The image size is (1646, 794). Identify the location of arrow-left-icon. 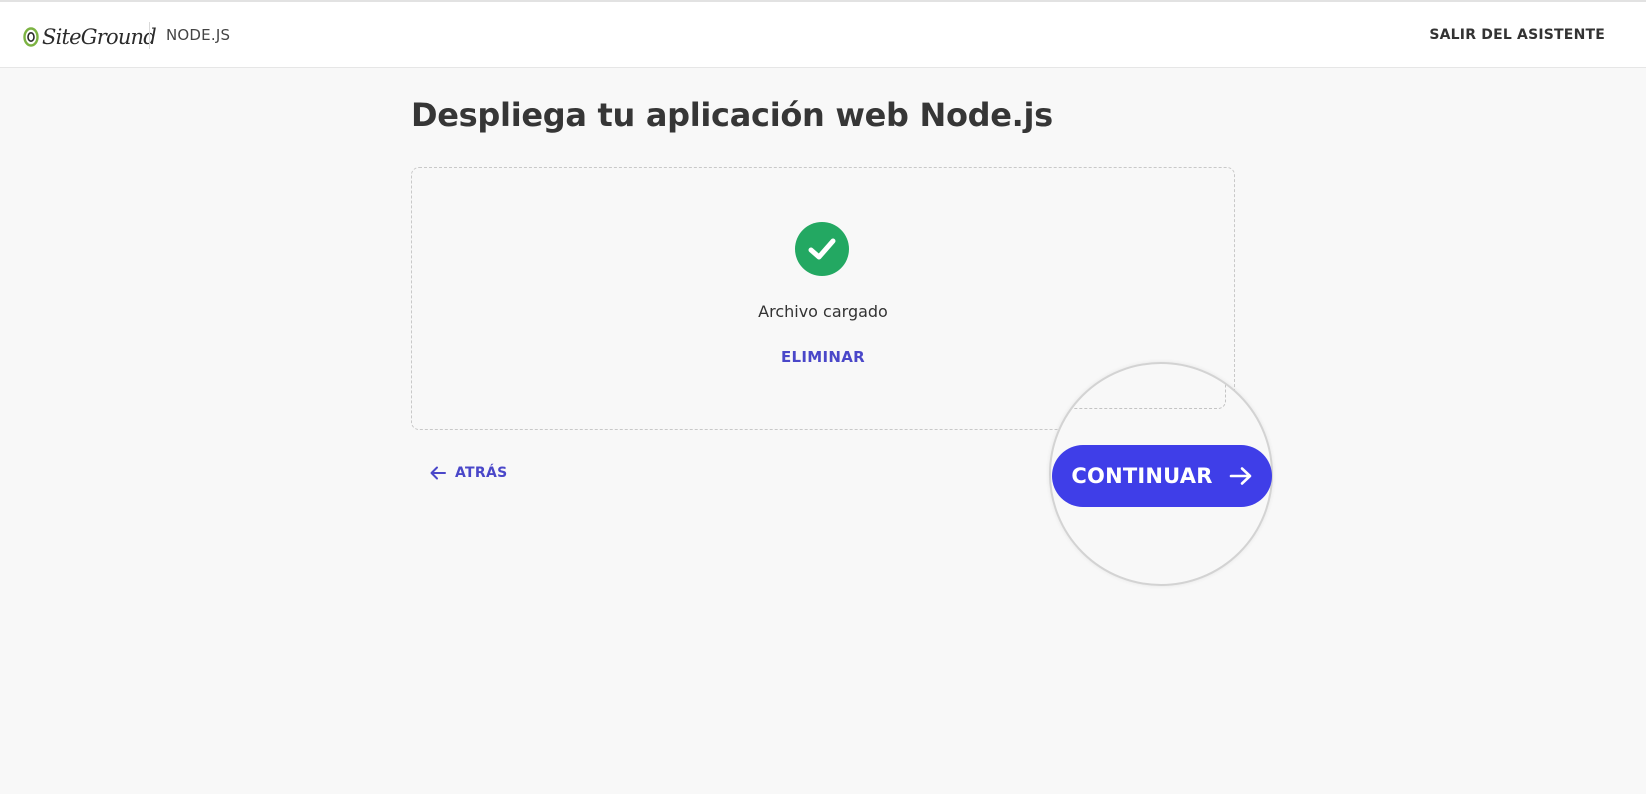
(438, 473).